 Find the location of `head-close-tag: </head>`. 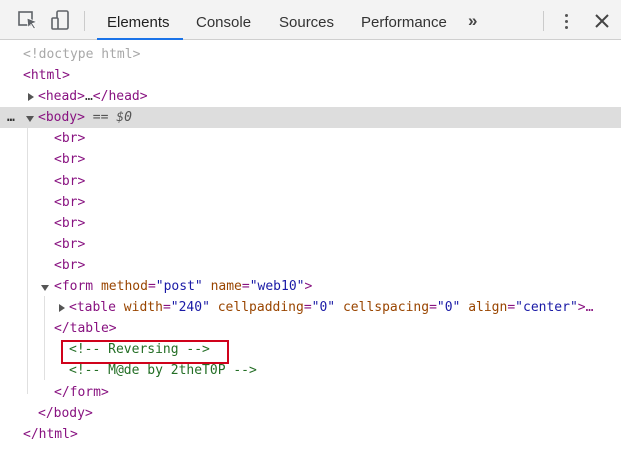

head-close-tag: </head> is located at coordinates (120, 97).